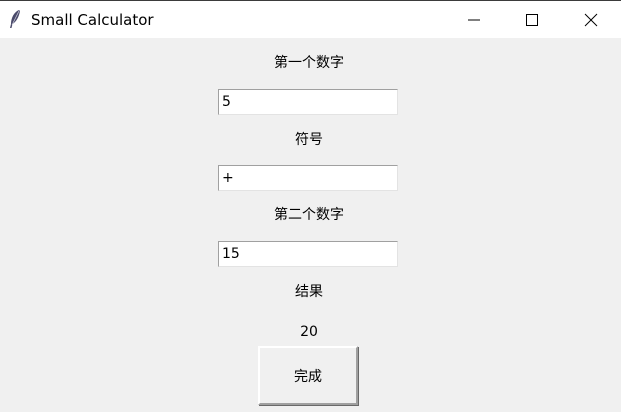 The height and width of the screenshot is (412, 621). Describe the element at coordinates (15, 19) in the screenshot. I see `feather-icon` at that location.